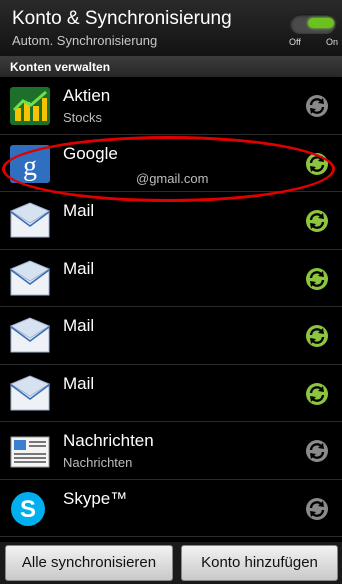 The image size is (342, 584). Describe the element at coordinates (85, 40) in the screenshot. I see `auto-sync-label: Autom. Synchronisierung` at that location.